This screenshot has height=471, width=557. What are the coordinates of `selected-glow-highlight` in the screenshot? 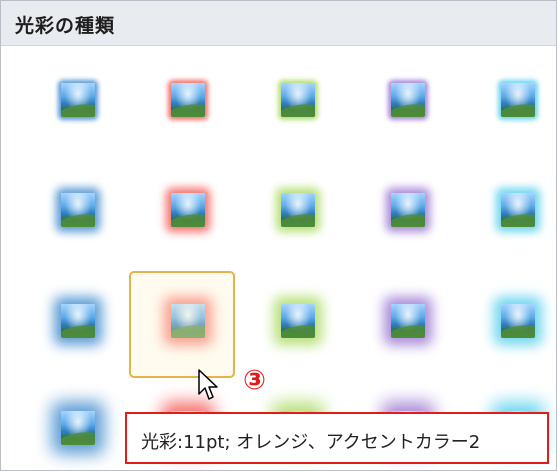 It's located at (182, 324).